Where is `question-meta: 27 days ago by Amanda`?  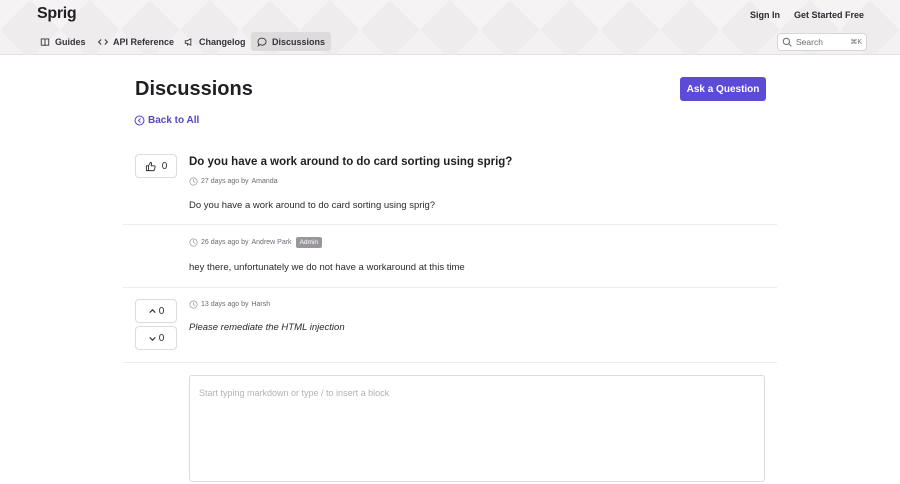
question-meta: 27 days ago by Amanda is located at coordinates (233, 181).